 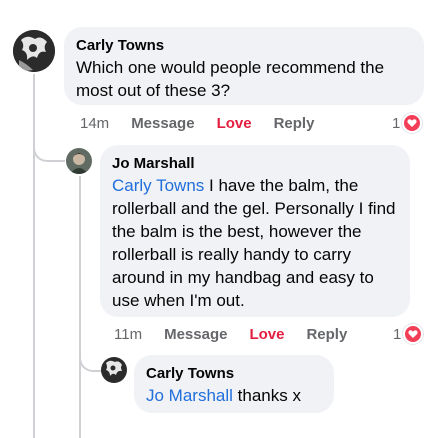 What do you see at coordinates (158, 185) in the screenshot?
I see `mention-link: Carly Towns` at bounding box center [158, 185].